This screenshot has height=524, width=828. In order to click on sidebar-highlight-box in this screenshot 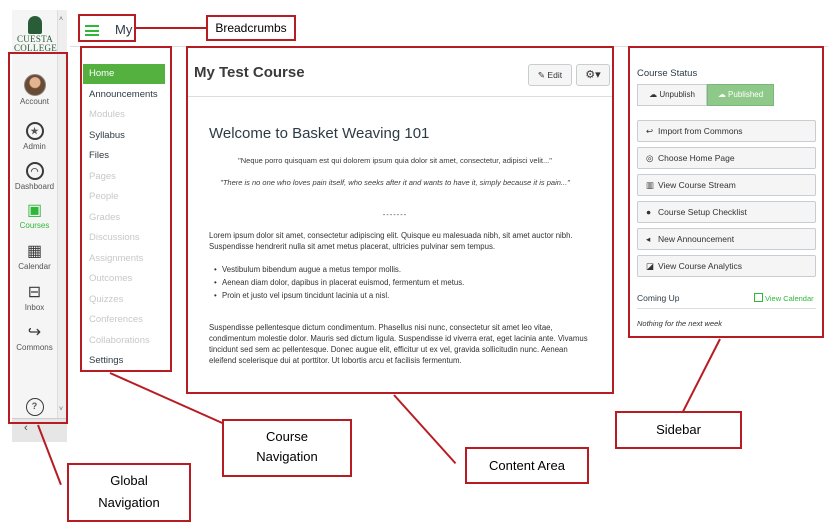, I will do `click(726, 192)`.